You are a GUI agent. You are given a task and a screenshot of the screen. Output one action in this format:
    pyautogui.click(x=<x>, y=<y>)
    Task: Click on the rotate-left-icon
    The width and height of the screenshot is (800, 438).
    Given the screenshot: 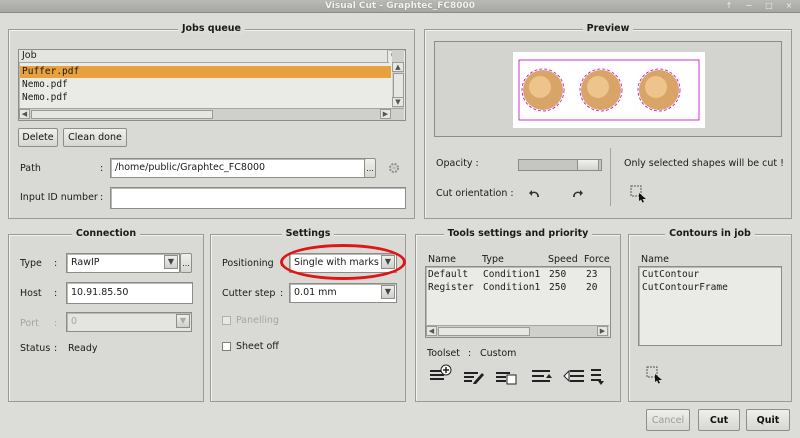 What is the action you would take?
    pyautogui.click(x=535, y=194)
    